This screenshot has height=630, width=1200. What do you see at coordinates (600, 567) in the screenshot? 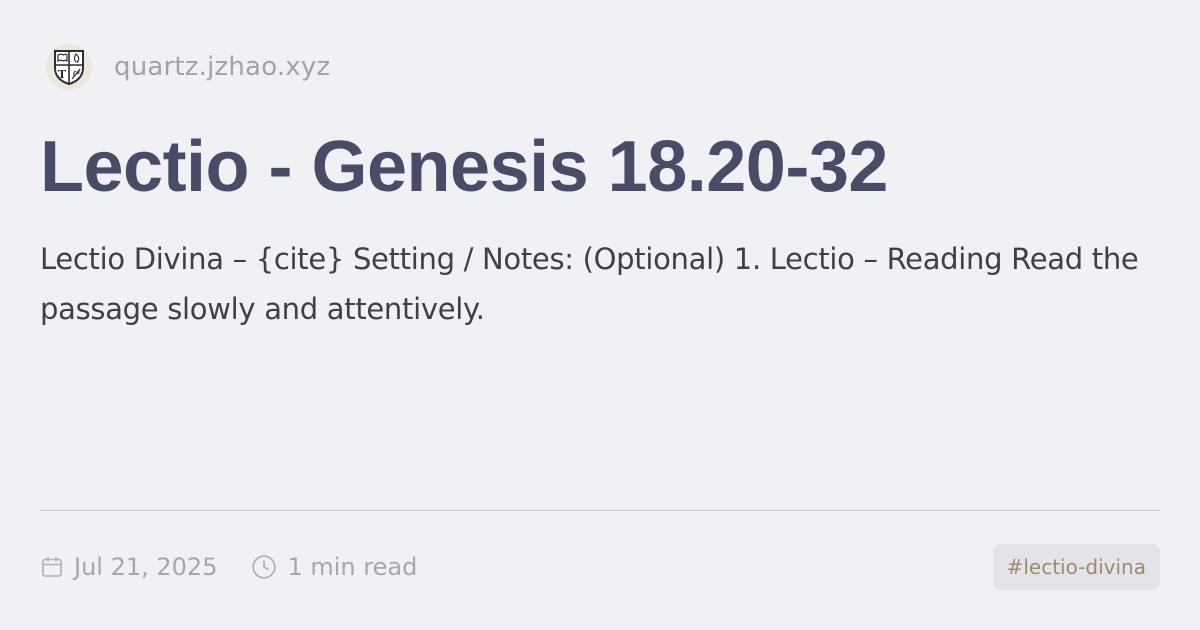
I see `page-footer: Jul 21, 2025 1 min read #lectio-divina` at bounding box center [600, 567].